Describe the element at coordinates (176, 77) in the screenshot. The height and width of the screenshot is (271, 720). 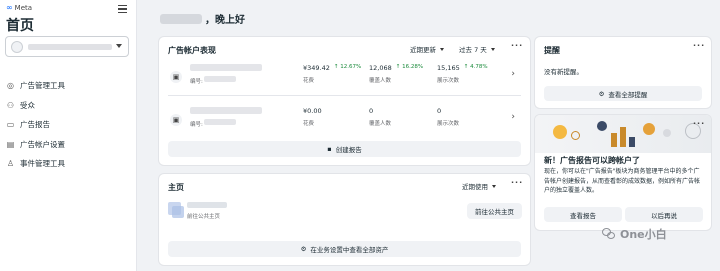
I see `briefcase-icon: ▣` at that location.